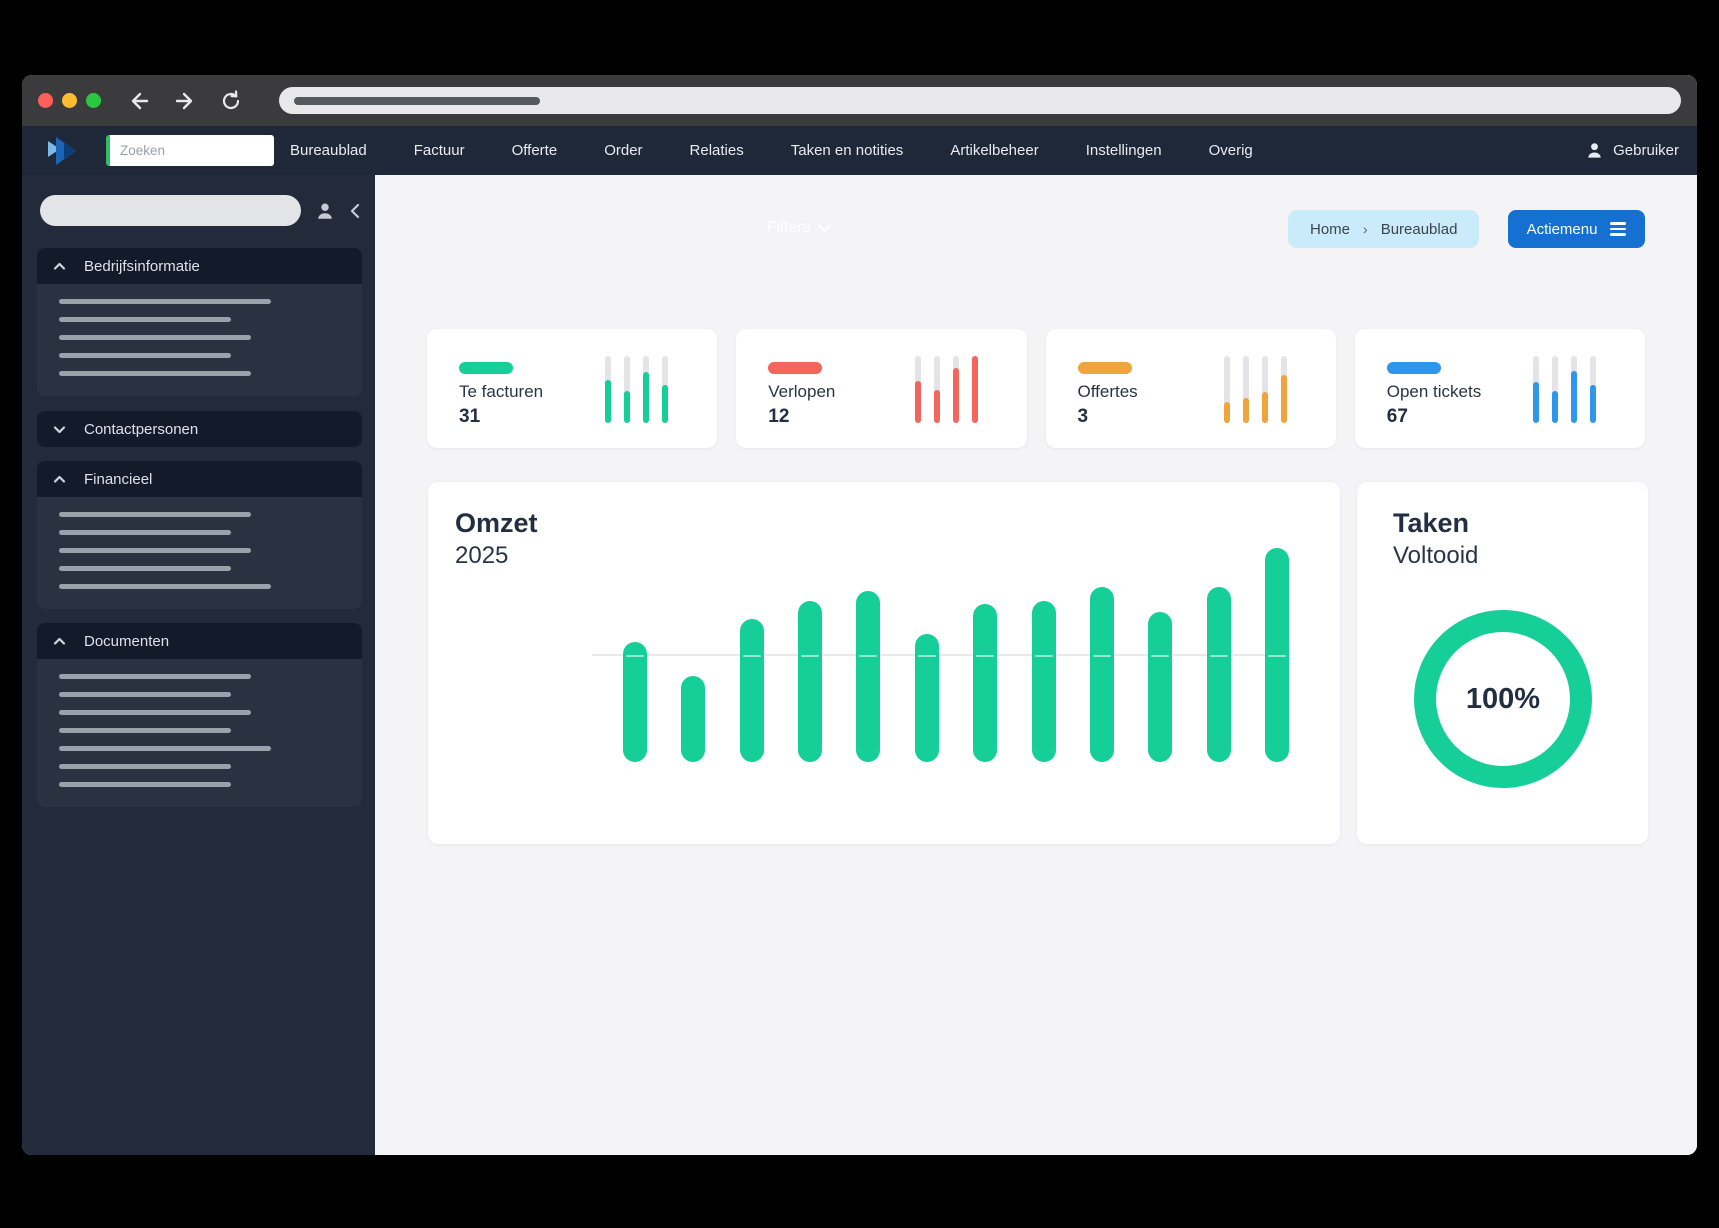 This screenshot has height=1228, width=1719. I want to click on section-label: Financieel, so click(118, 479).